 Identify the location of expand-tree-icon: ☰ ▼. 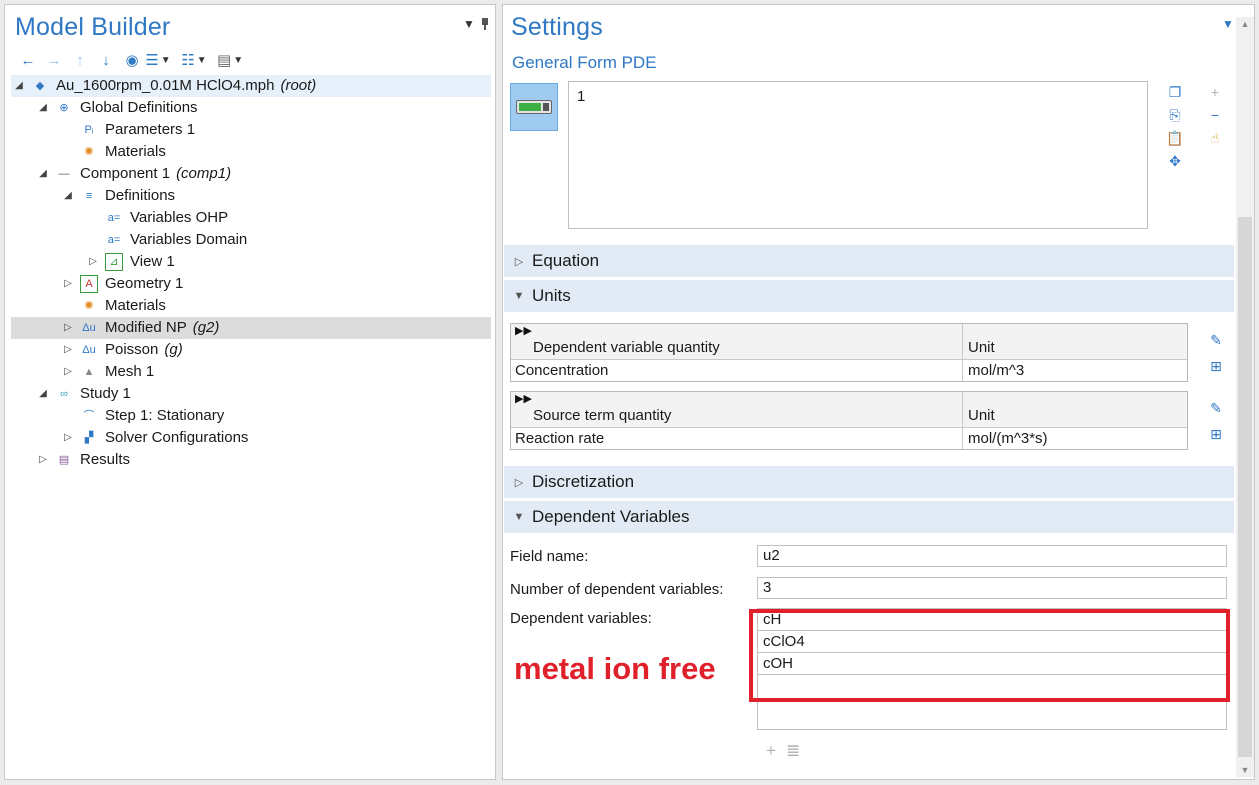
(158, 60).